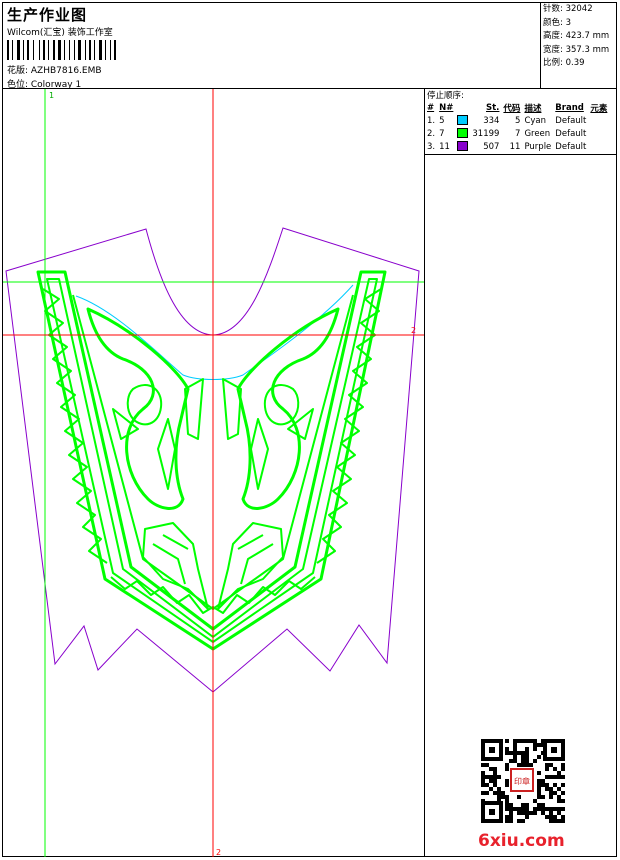 The width and height of the screenshot is (620, 860). Describe the element at coordinates (520, 154) in the screenshot. I see `table-divider` at that location.